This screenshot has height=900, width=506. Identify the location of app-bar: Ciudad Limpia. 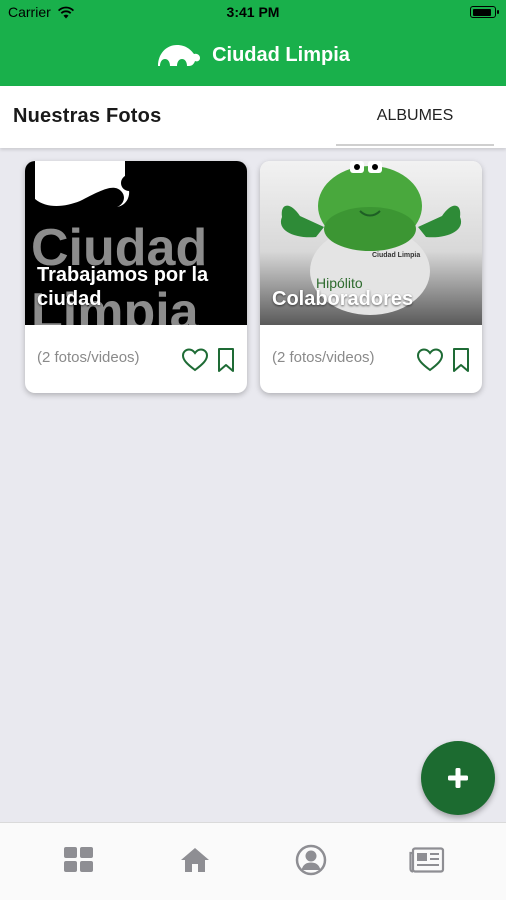
(253, 55).